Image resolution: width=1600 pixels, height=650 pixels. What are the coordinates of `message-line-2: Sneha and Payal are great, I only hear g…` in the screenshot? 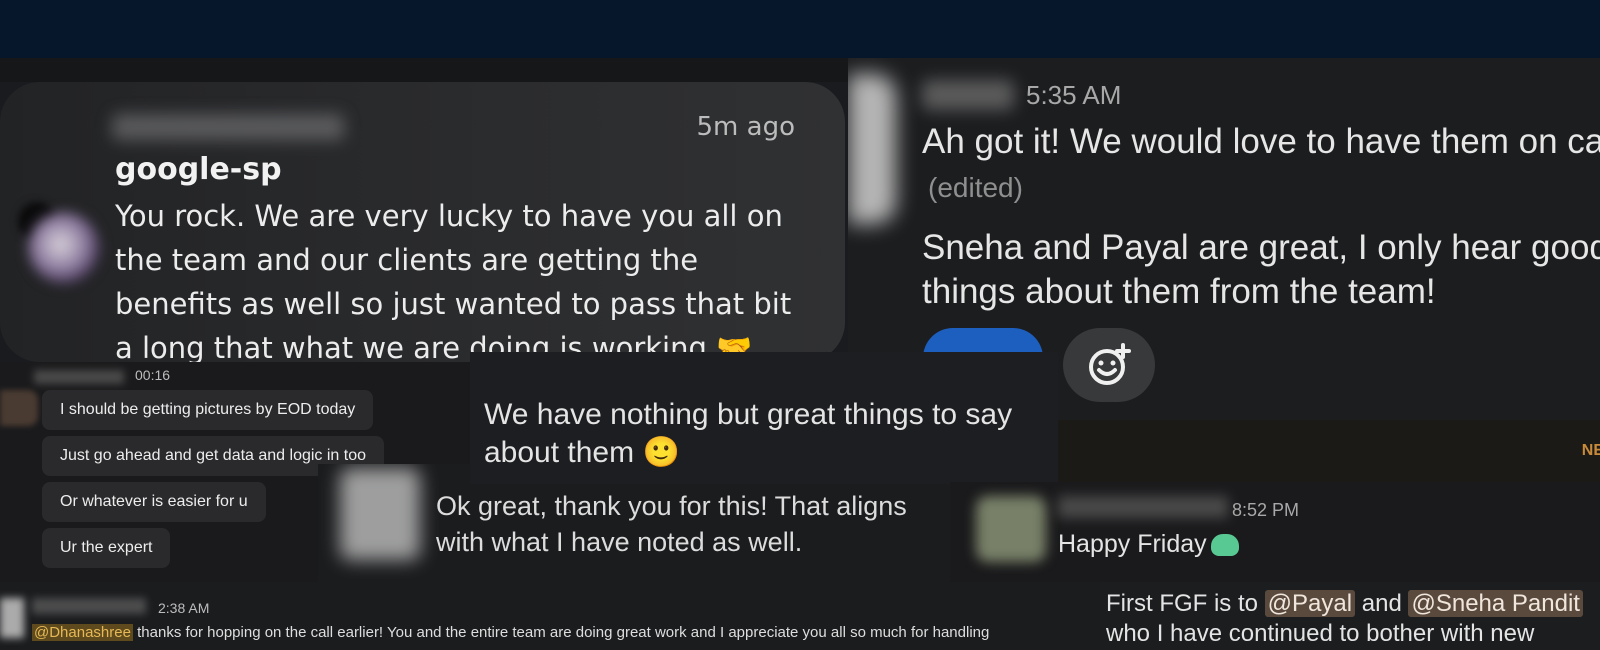 It's located at (1261, 269).